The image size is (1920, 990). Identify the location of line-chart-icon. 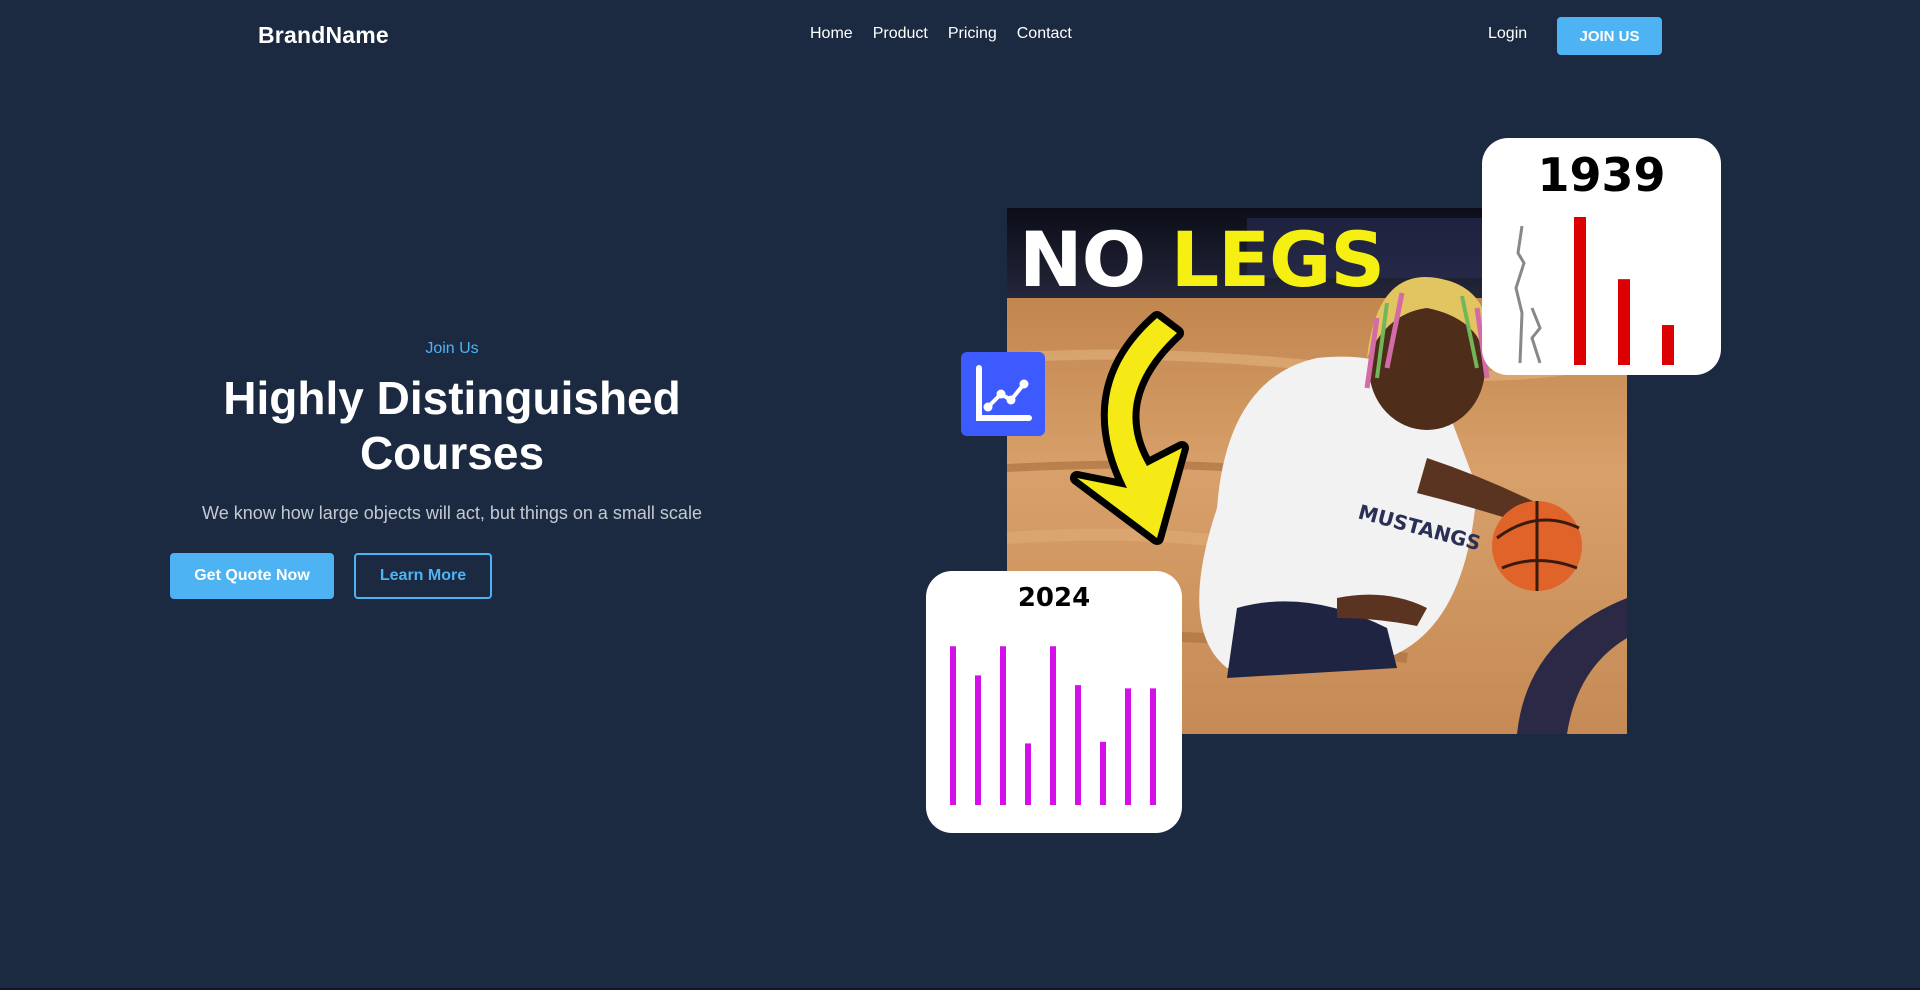
(1004, 393).